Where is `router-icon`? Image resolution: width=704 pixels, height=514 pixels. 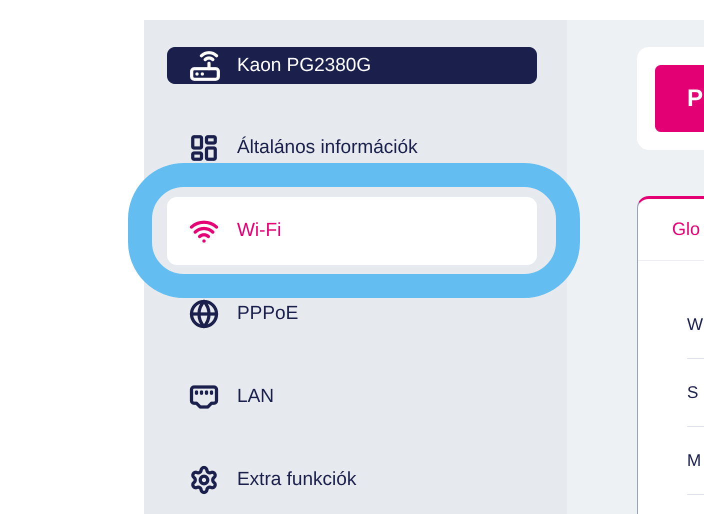
router-icon is located at coordinates (205, 66).